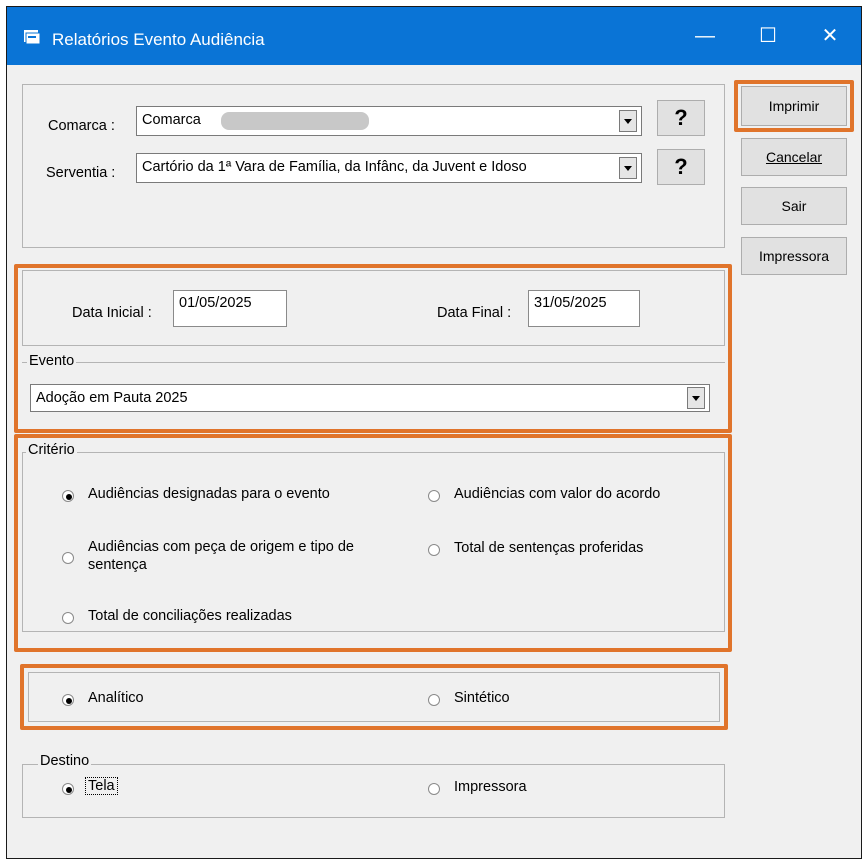  I want to click on start-date-input: 01/05/2025, so click(230, 308).